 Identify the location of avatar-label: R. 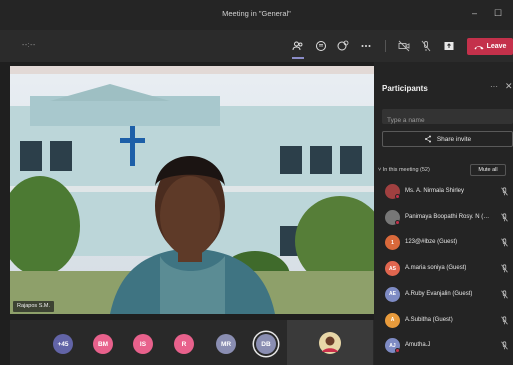
(184, 344).